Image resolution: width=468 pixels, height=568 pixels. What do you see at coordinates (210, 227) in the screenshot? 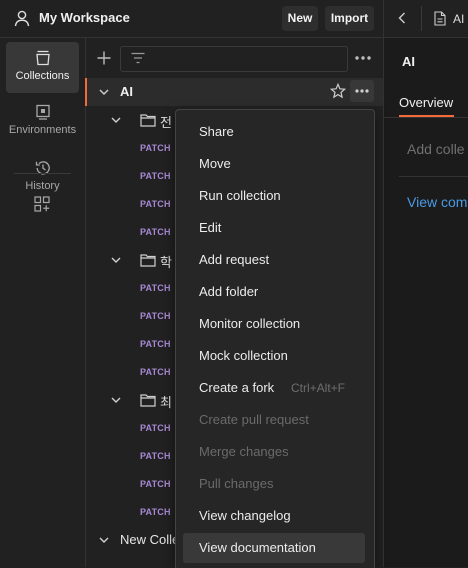
I see `menu-item-label: Edit` at bounding box center [210, 227].